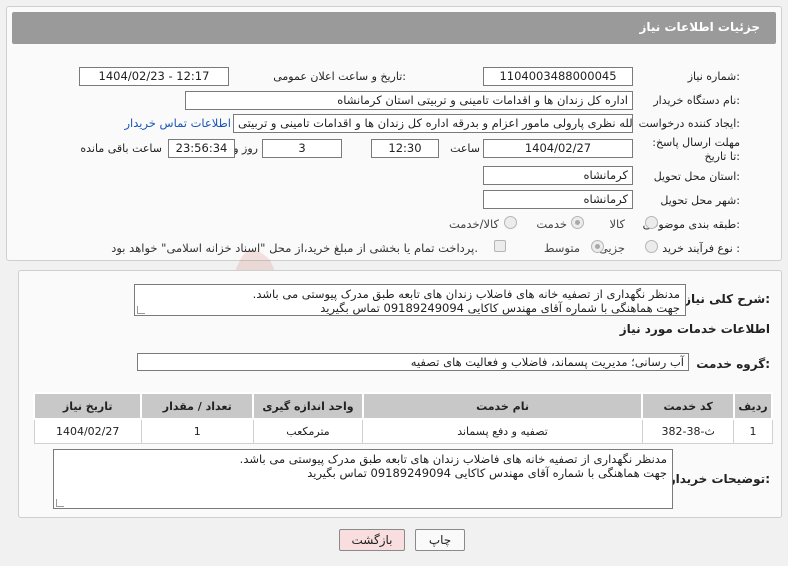 The image size is (788, 566). Describe the element at coordinates (440, 540) in the screenshot. I see `print-button: چاپ` at that location.